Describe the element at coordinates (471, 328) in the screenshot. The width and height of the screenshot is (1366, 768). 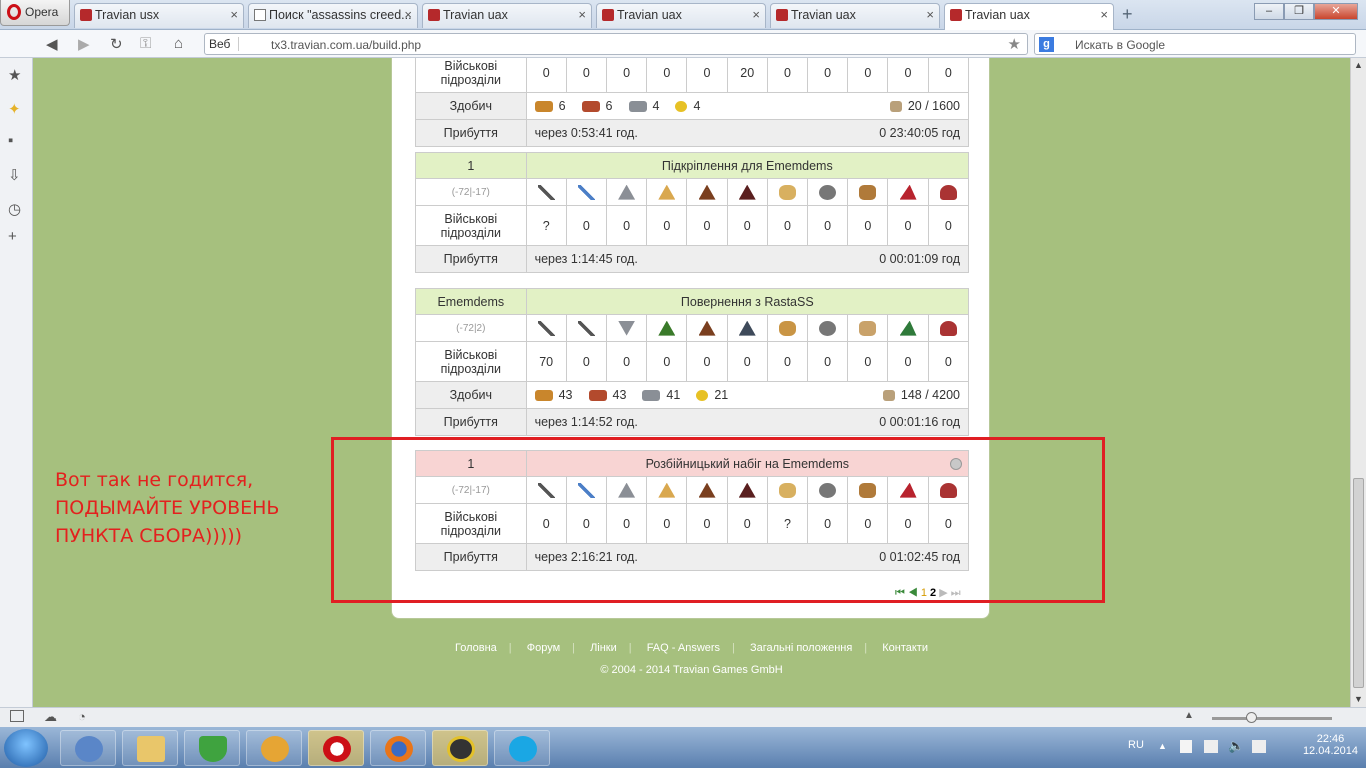
I see `coordinates: (-72|2)` at that location.